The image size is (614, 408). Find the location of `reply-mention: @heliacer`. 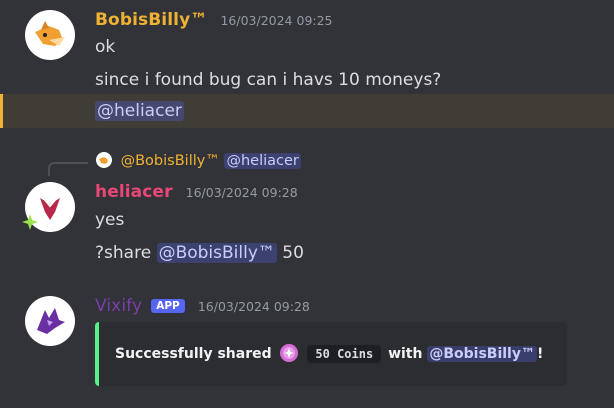

reply-mention: @heliacer is located at coordinates (262, 161).